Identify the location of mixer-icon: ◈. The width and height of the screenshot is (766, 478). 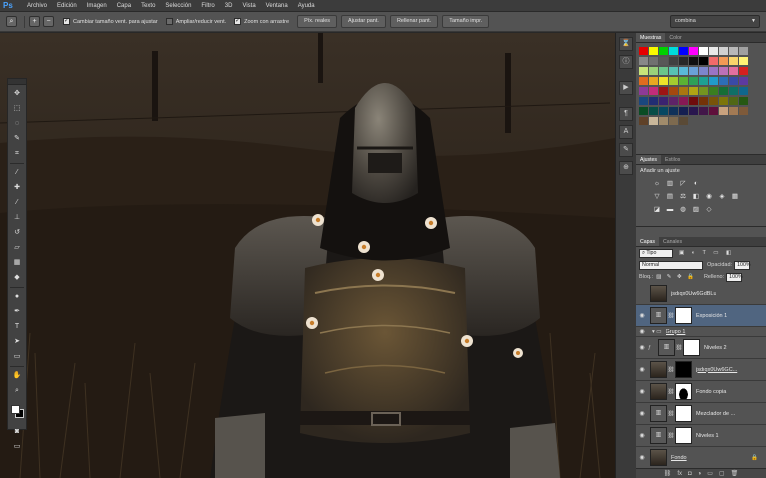
(722, 196).